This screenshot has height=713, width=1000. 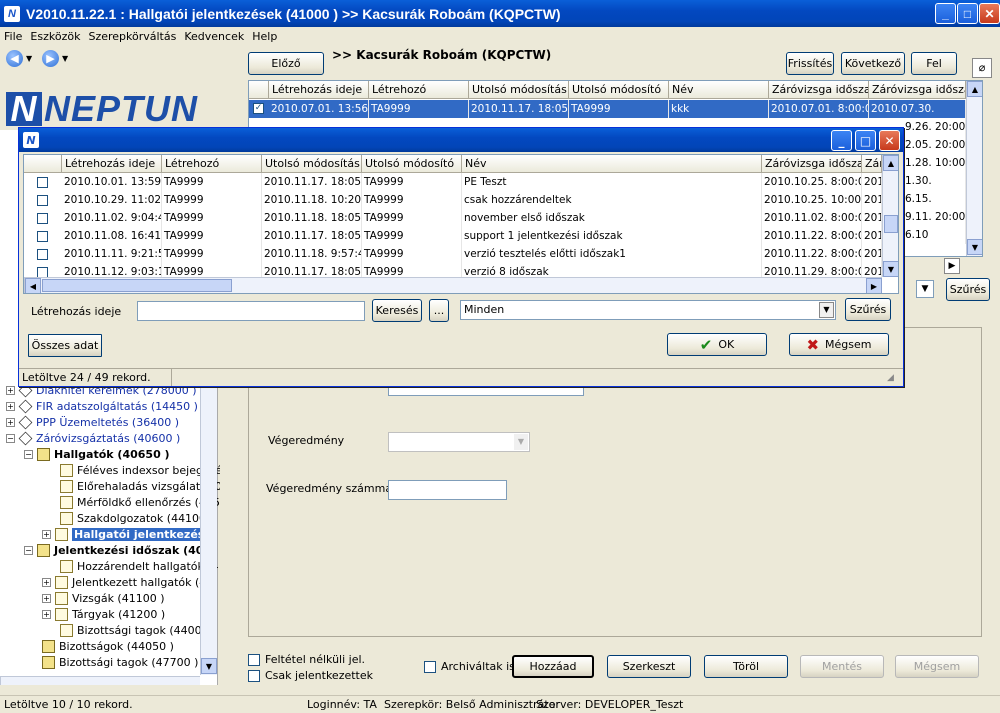 What do you see at coordinates (55, 36) in the screenshot?
I see `menu-eszkozok: Eszközök` at bounding box center [55, 36].